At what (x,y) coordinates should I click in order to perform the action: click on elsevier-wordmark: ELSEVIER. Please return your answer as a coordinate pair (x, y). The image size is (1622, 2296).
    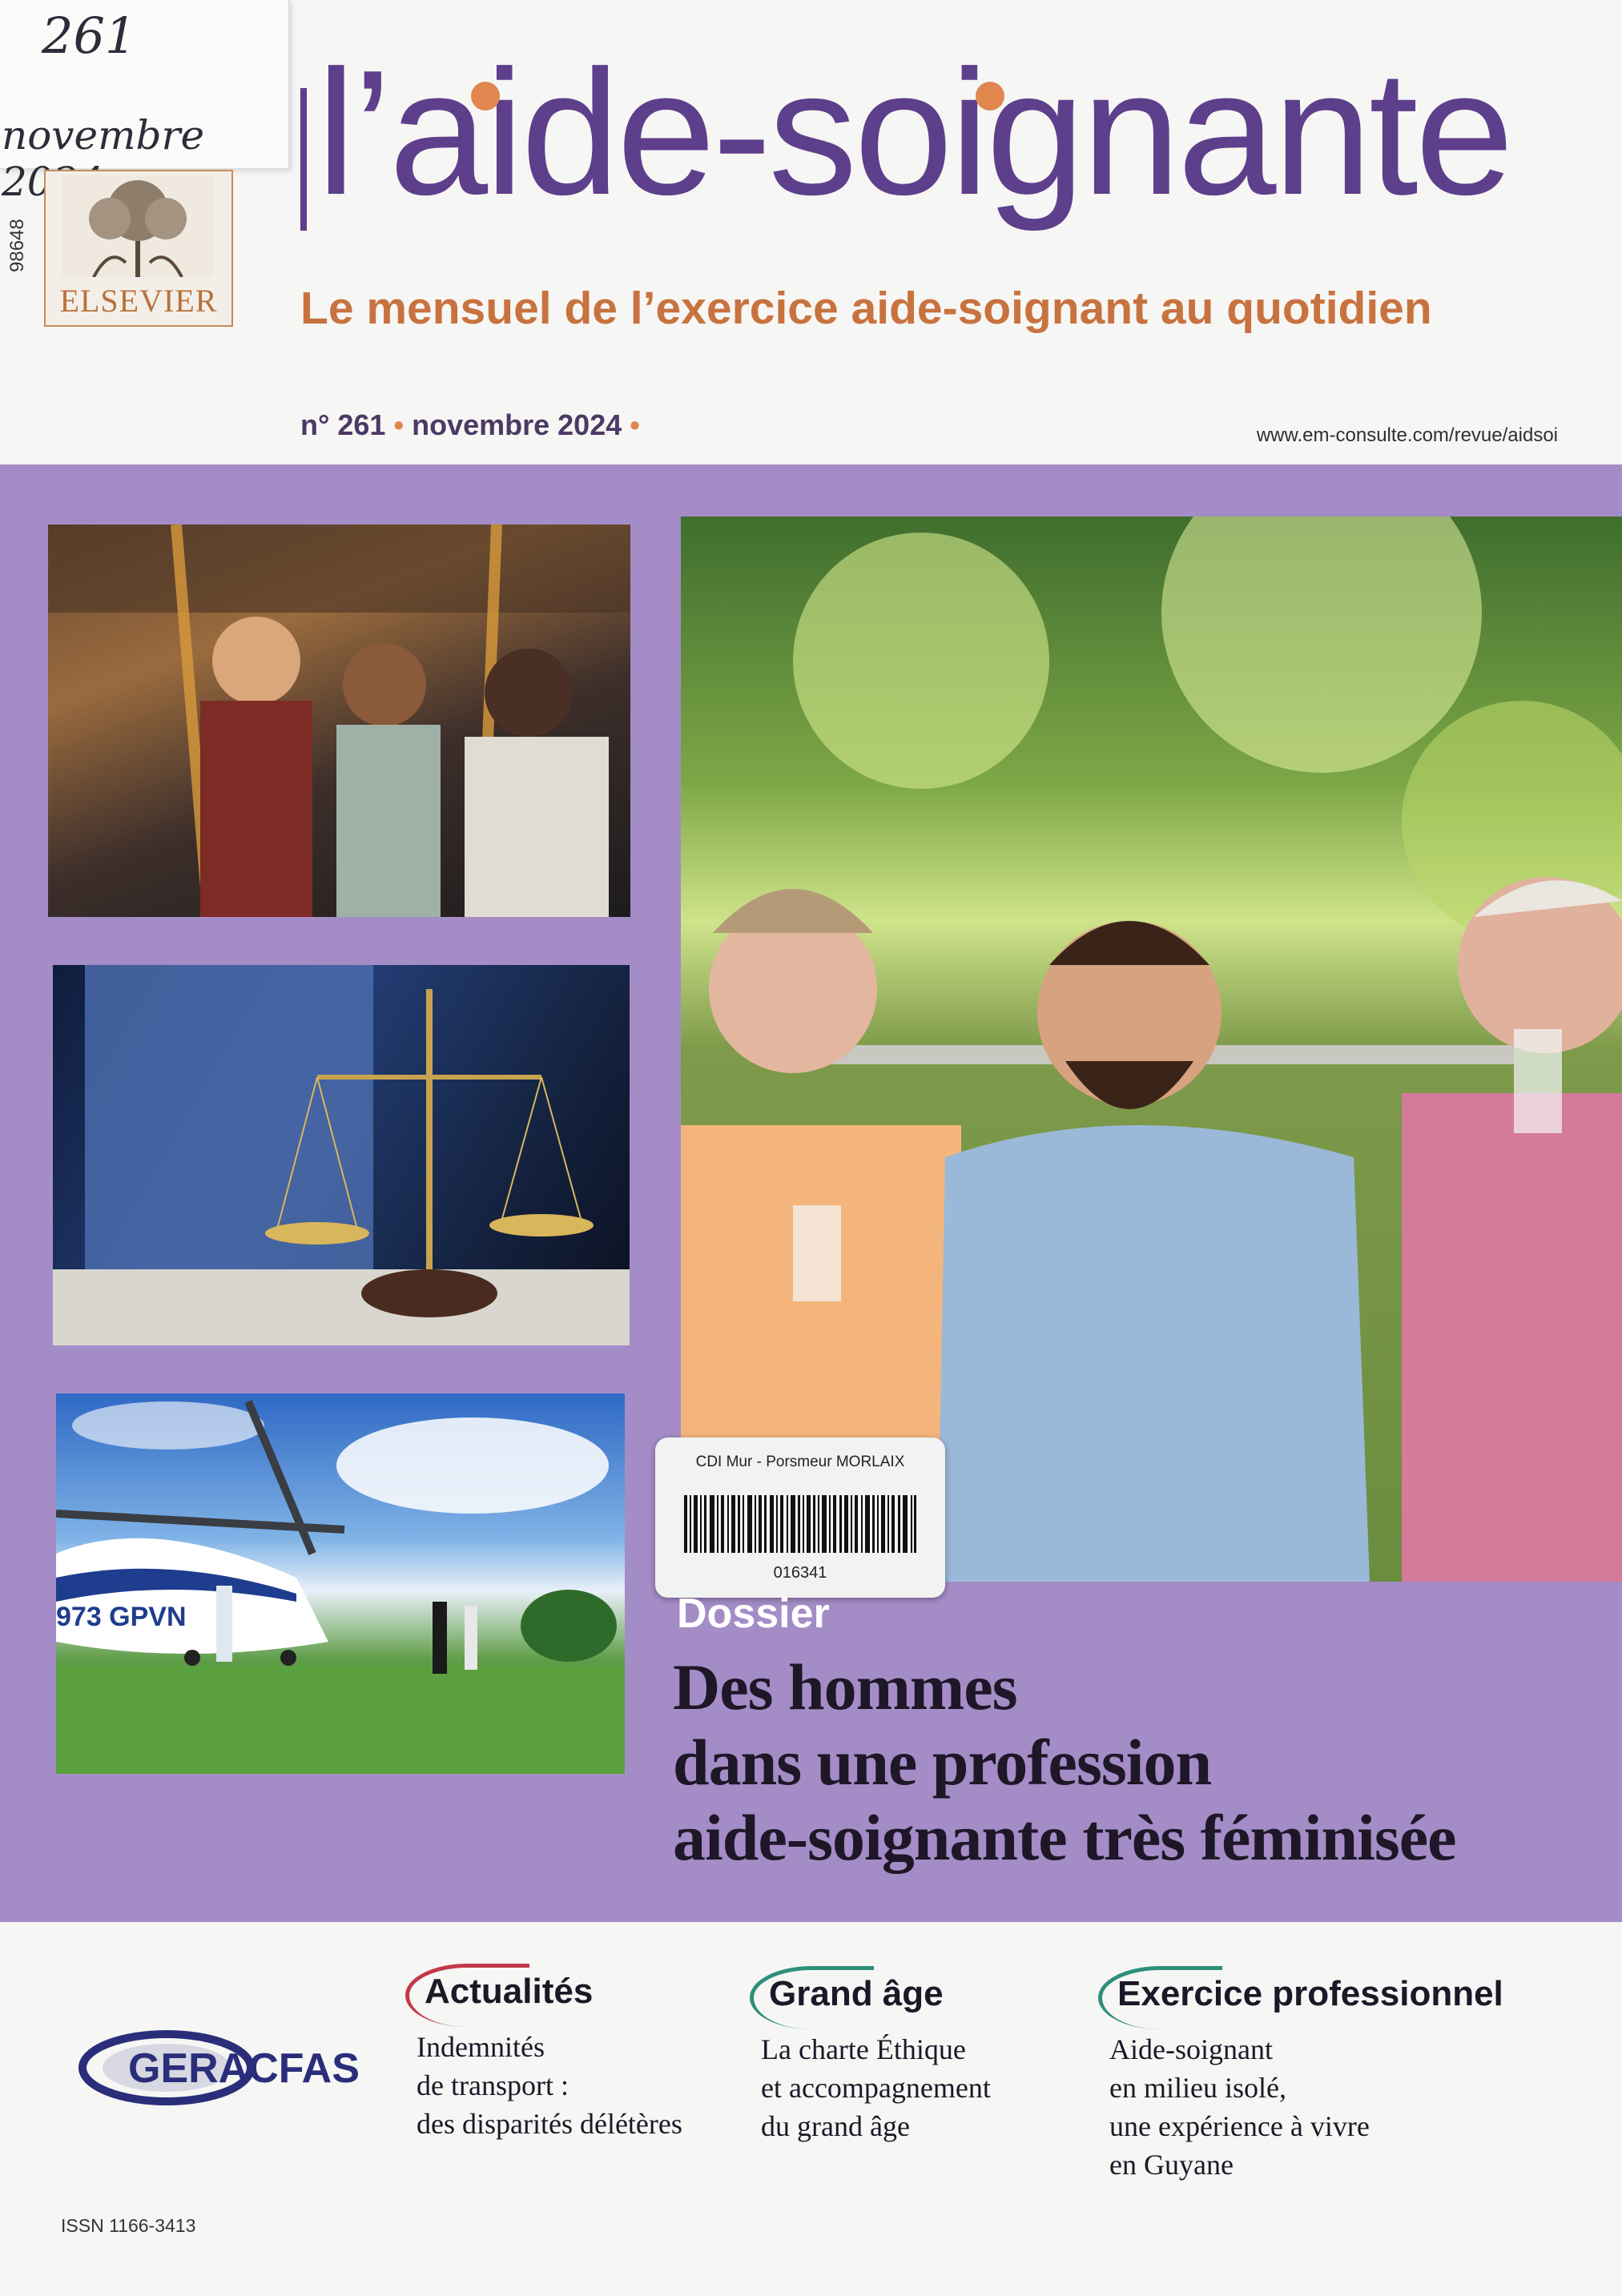
    Looking at the image, I should click on (138, 301).